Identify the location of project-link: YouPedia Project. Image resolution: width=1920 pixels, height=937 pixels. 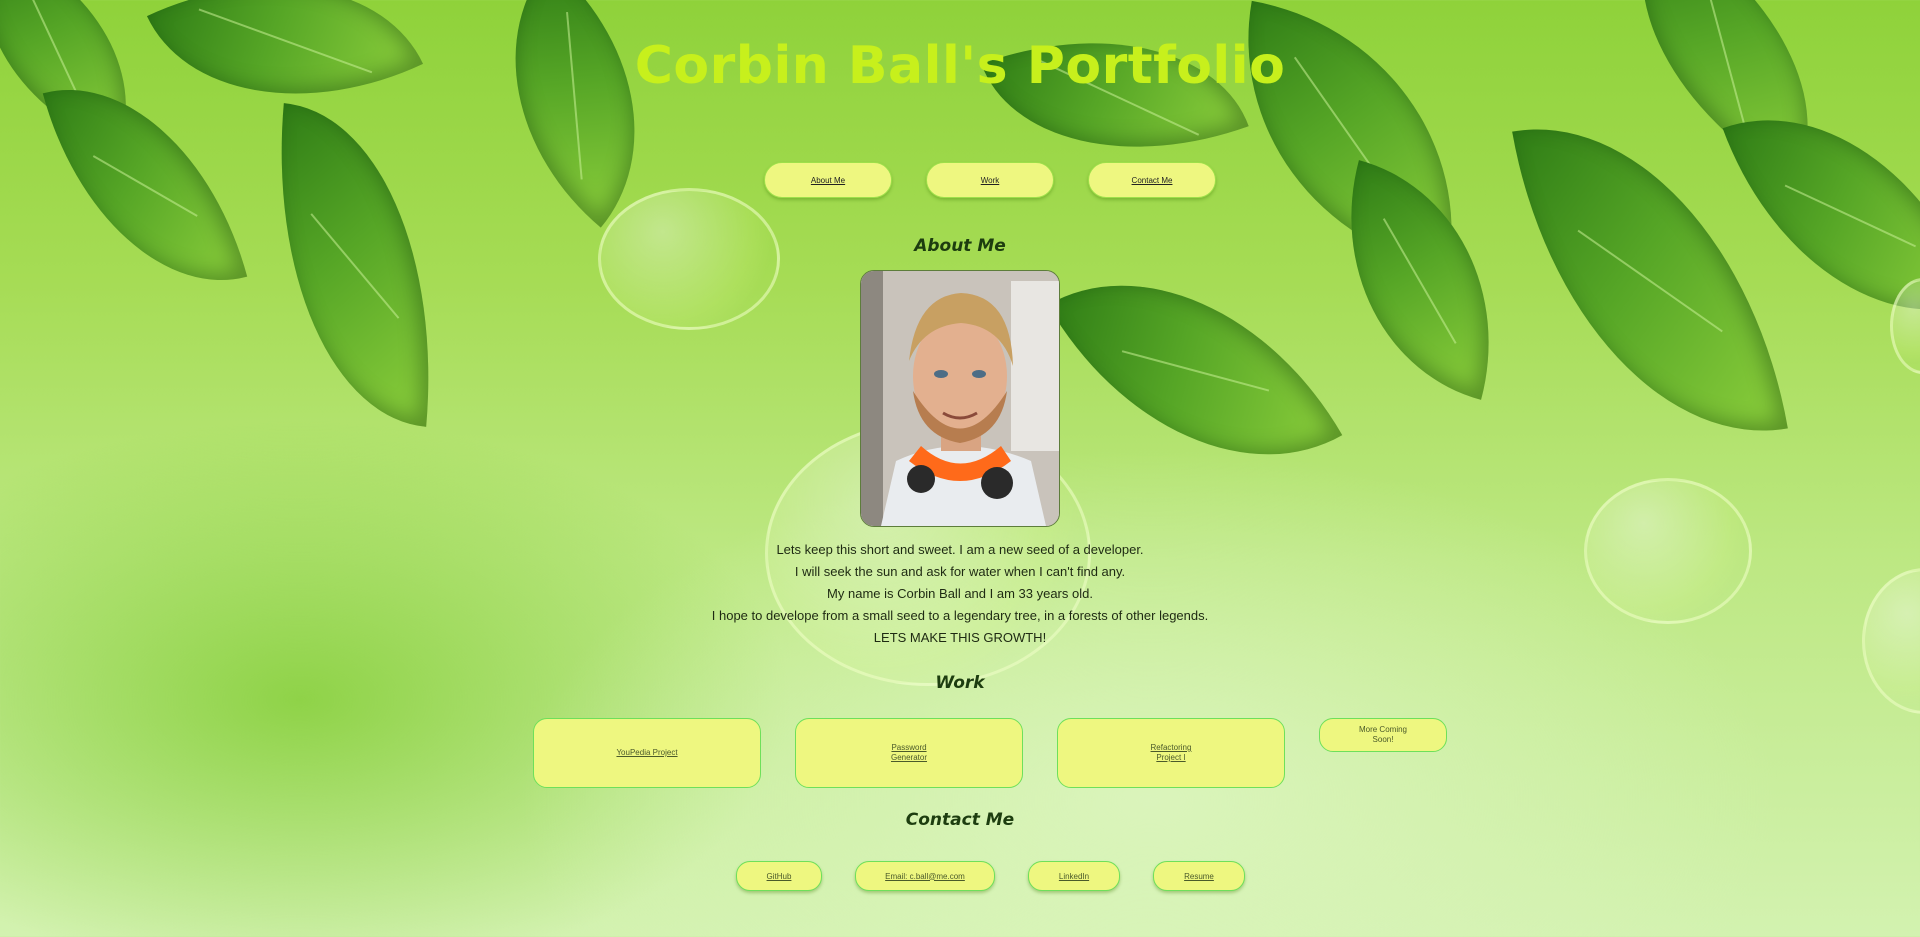
(646, 753).